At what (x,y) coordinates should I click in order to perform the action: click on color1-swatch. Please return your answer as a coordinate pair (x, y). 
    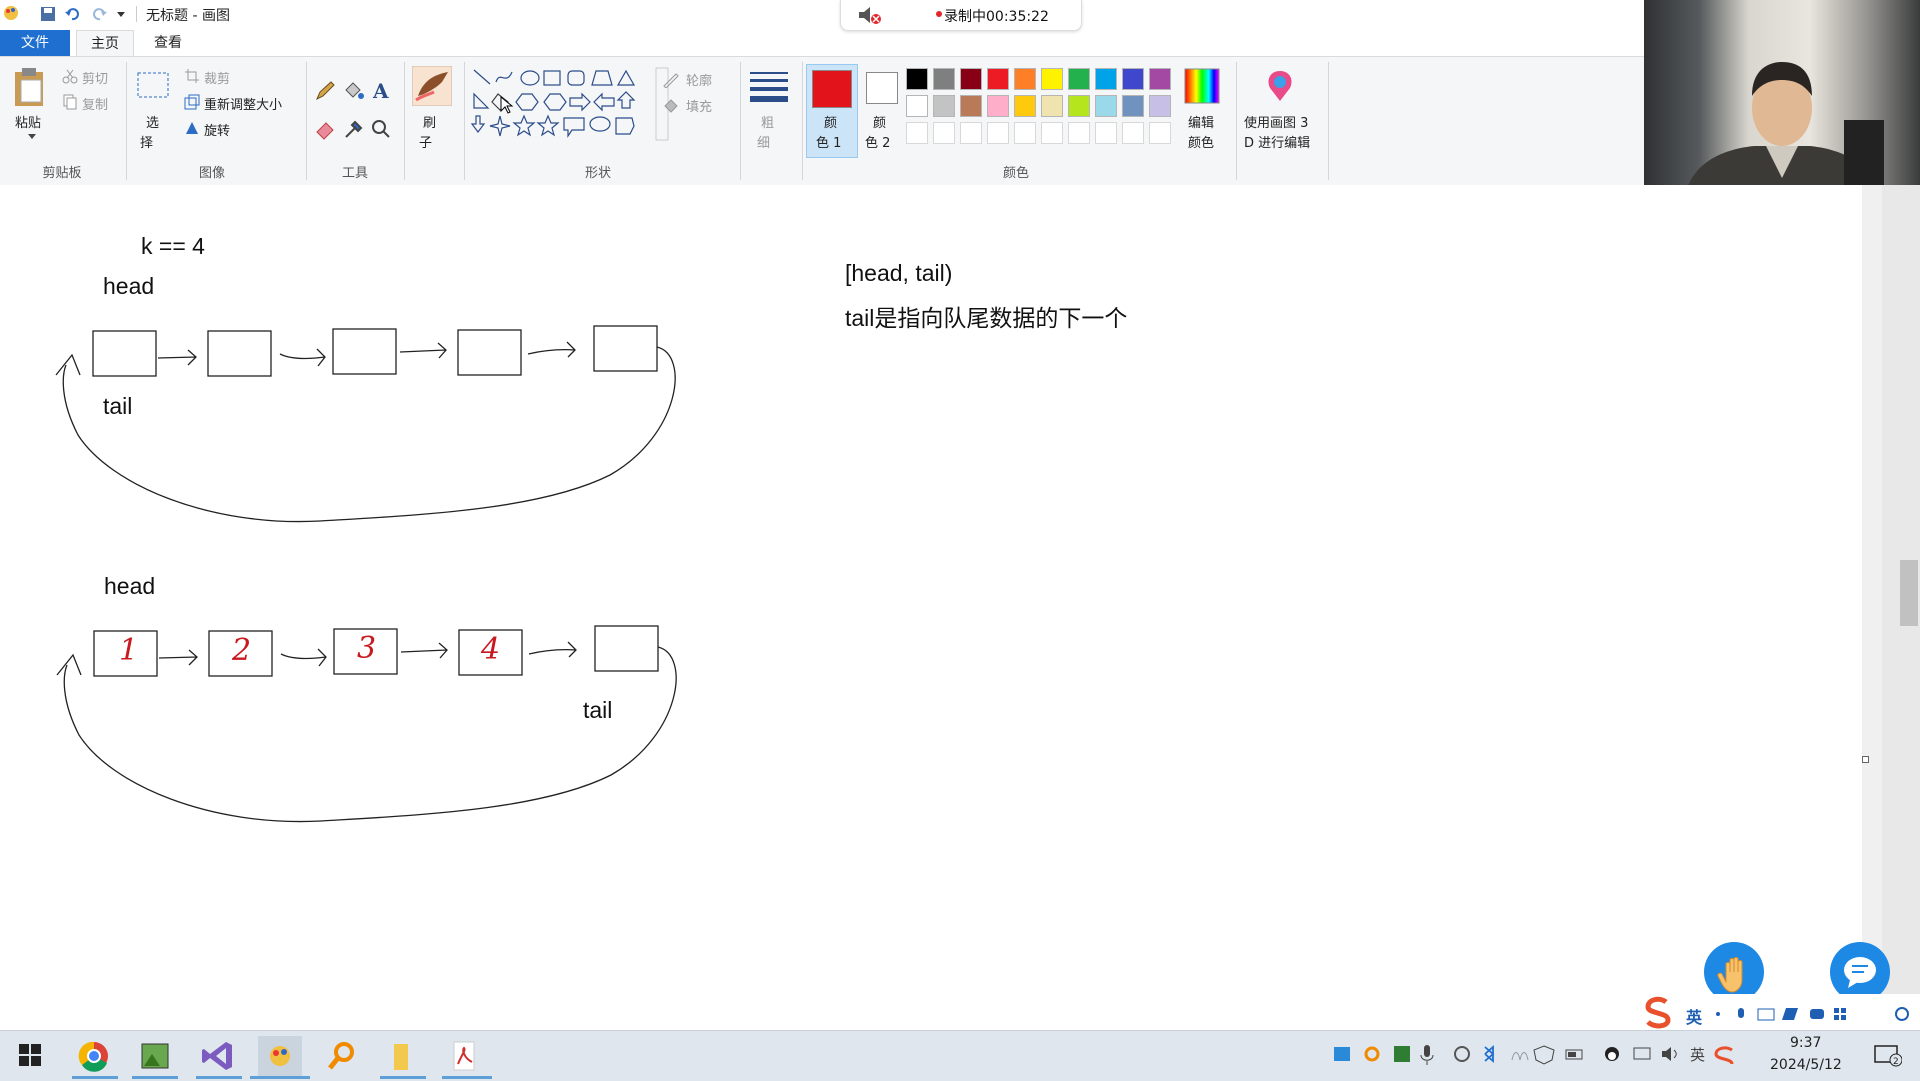
    Looking at the image, I should click on (832, 89).